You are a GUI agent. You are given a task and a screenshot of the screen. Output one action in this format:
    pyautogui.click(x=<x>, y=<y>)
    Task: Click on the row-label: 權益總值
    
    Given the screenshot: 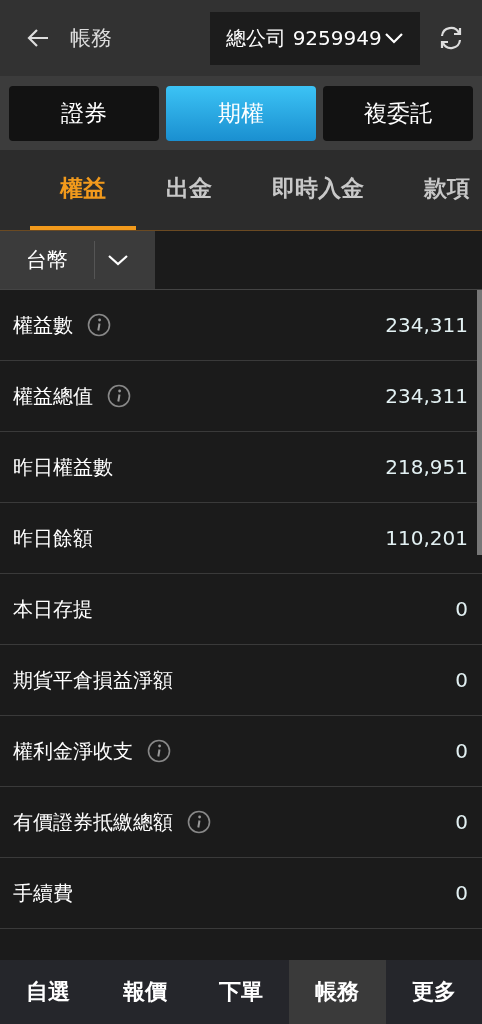 What is the action you would take?
    pyautogui.click(x=53, y=396)
    